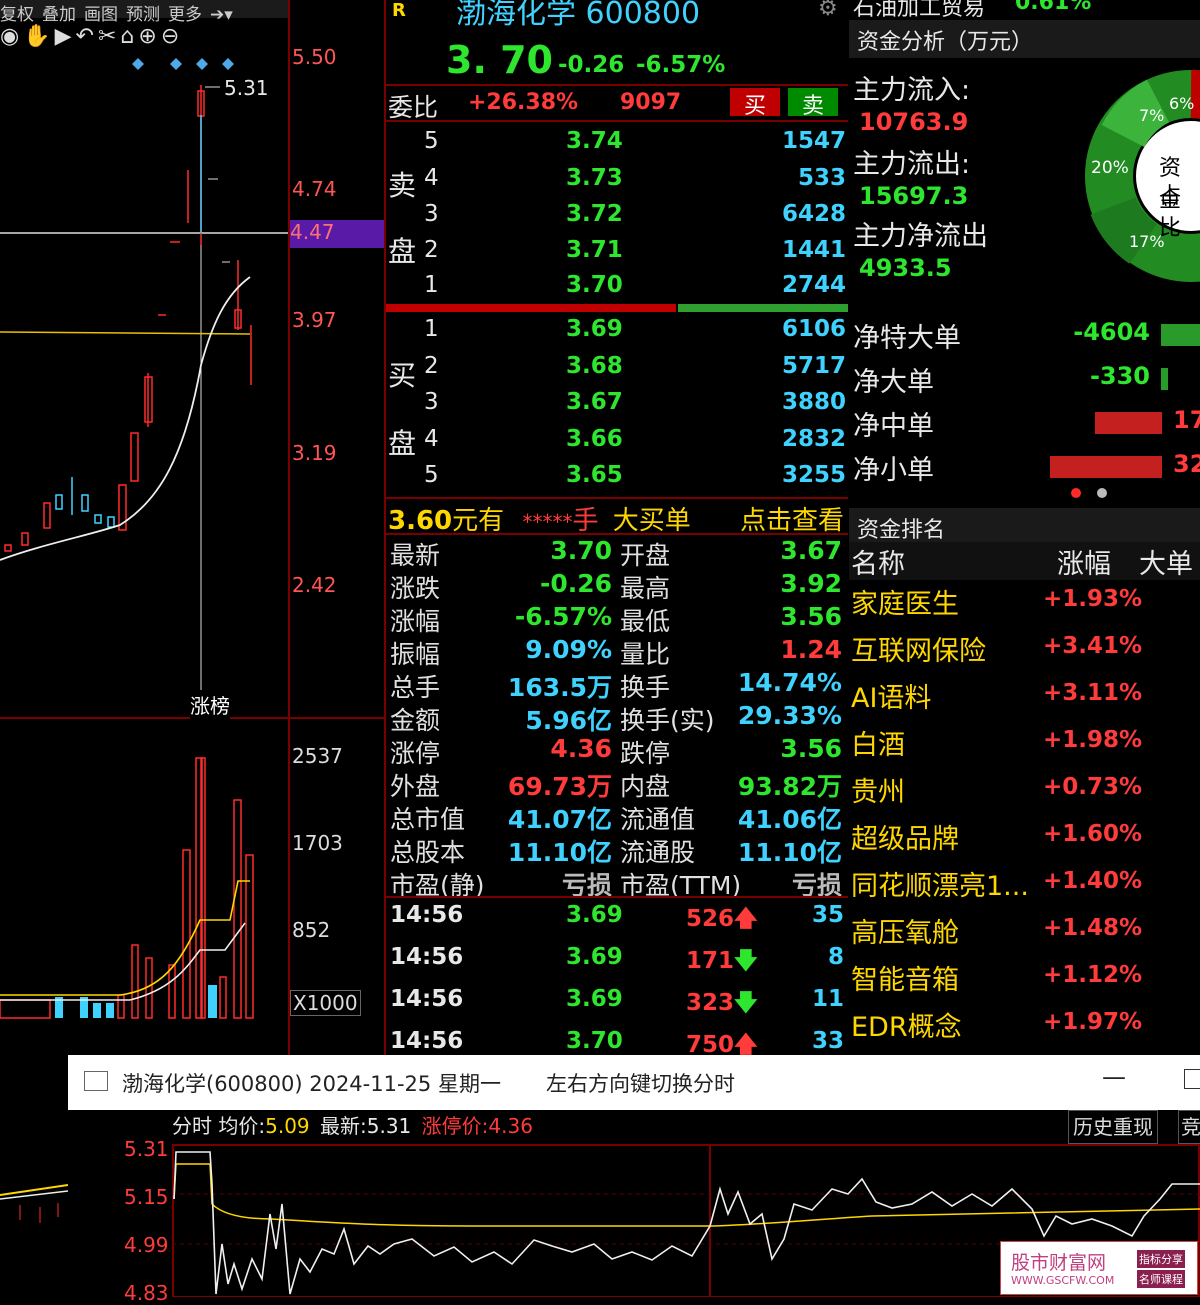 This screenshot has height=1305, width=1200. I want to click on quote-row: 涨停 4.36 跌停 3.56, so click(616, 751).